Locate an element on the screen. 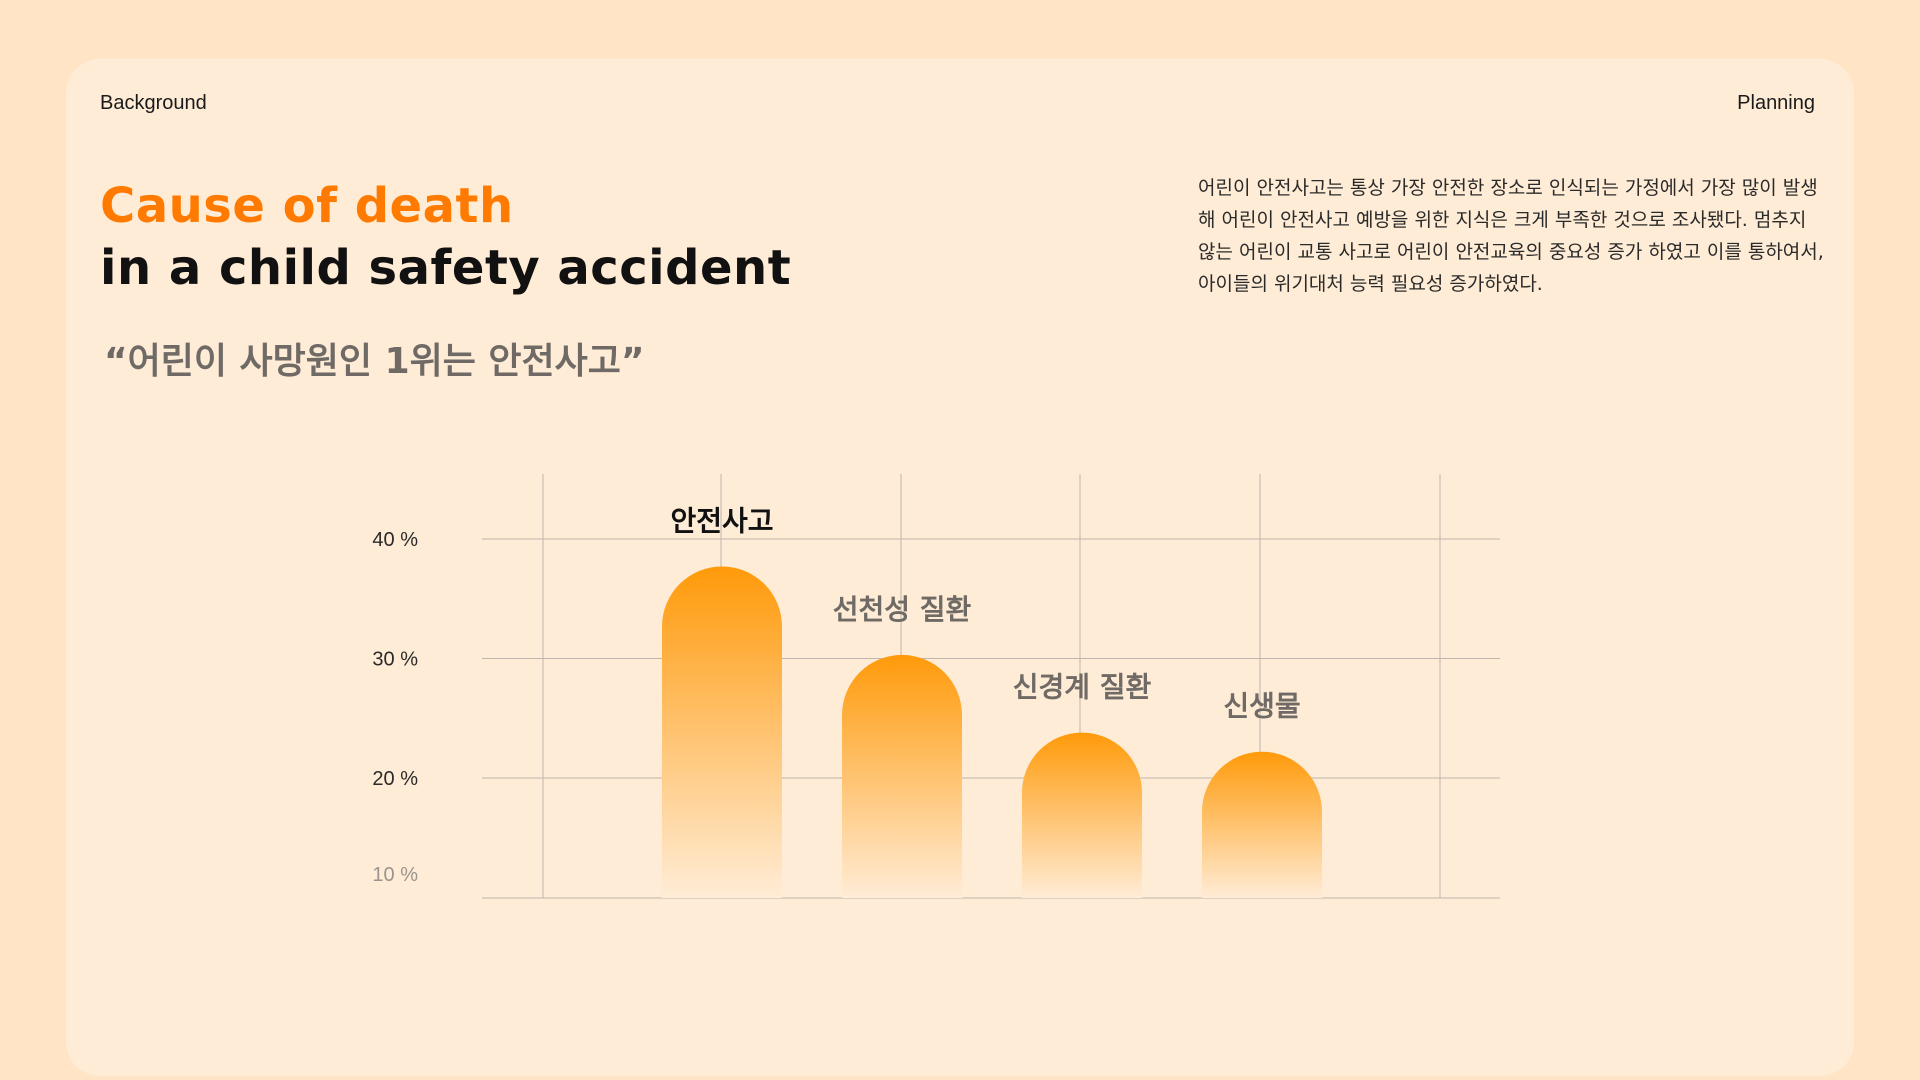  bar-category-label: 안전사고 is located at coordinates (721, 520).